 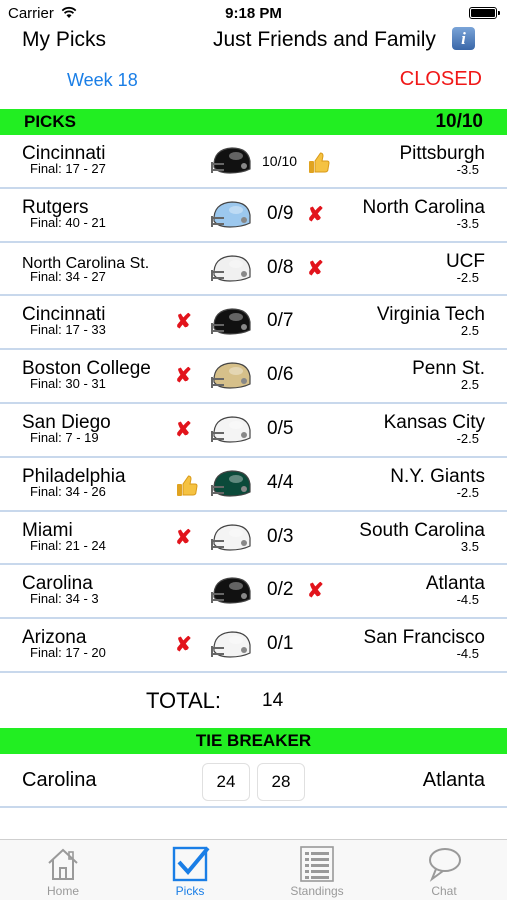 I want to click on clock: 9:18 PM, so click(x=253, y=13).